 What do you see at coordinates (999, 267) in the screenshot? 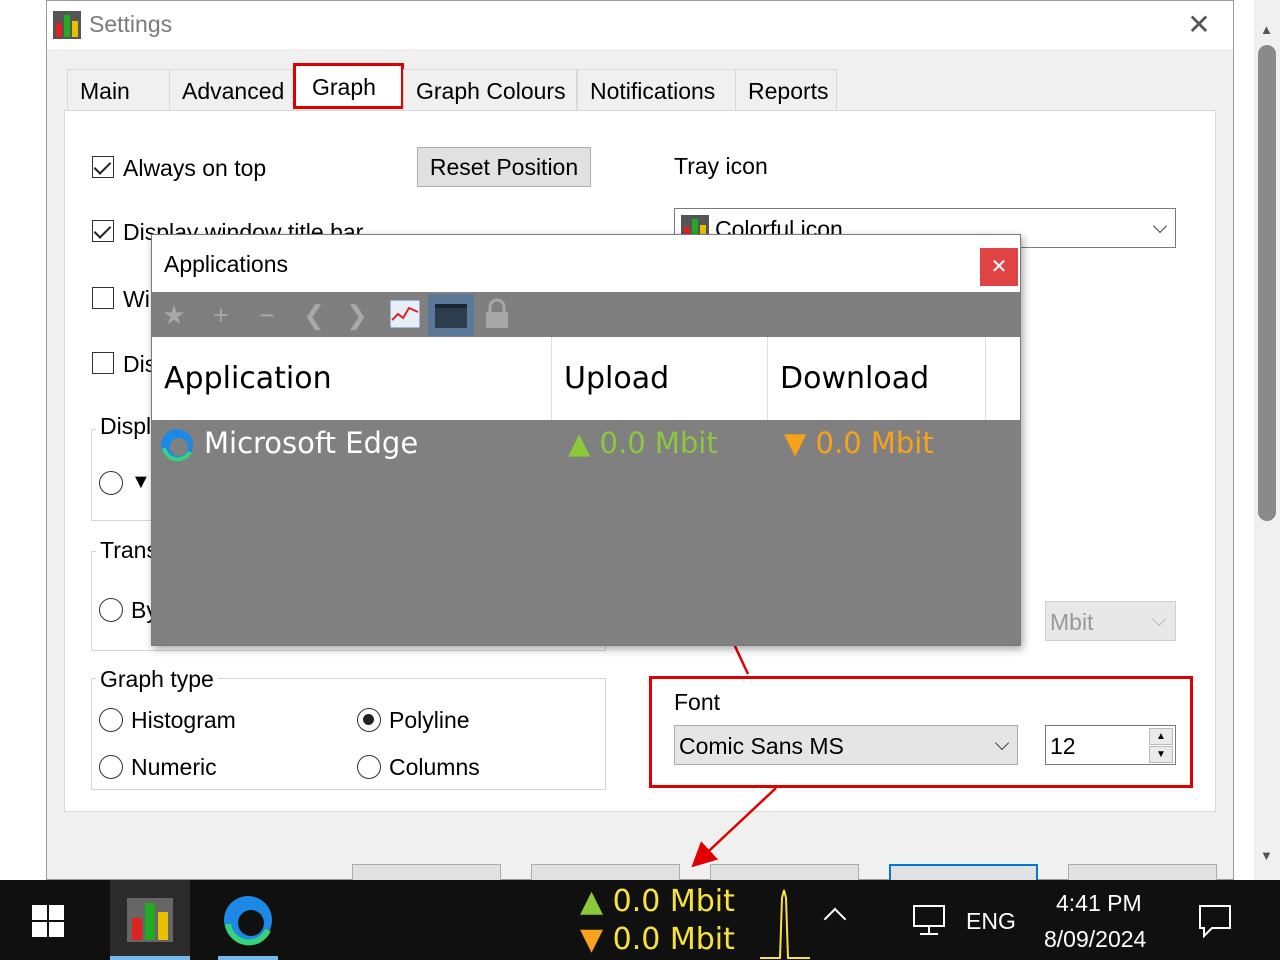
I see `close-icon: ✕` at bounding box center [999, 267].